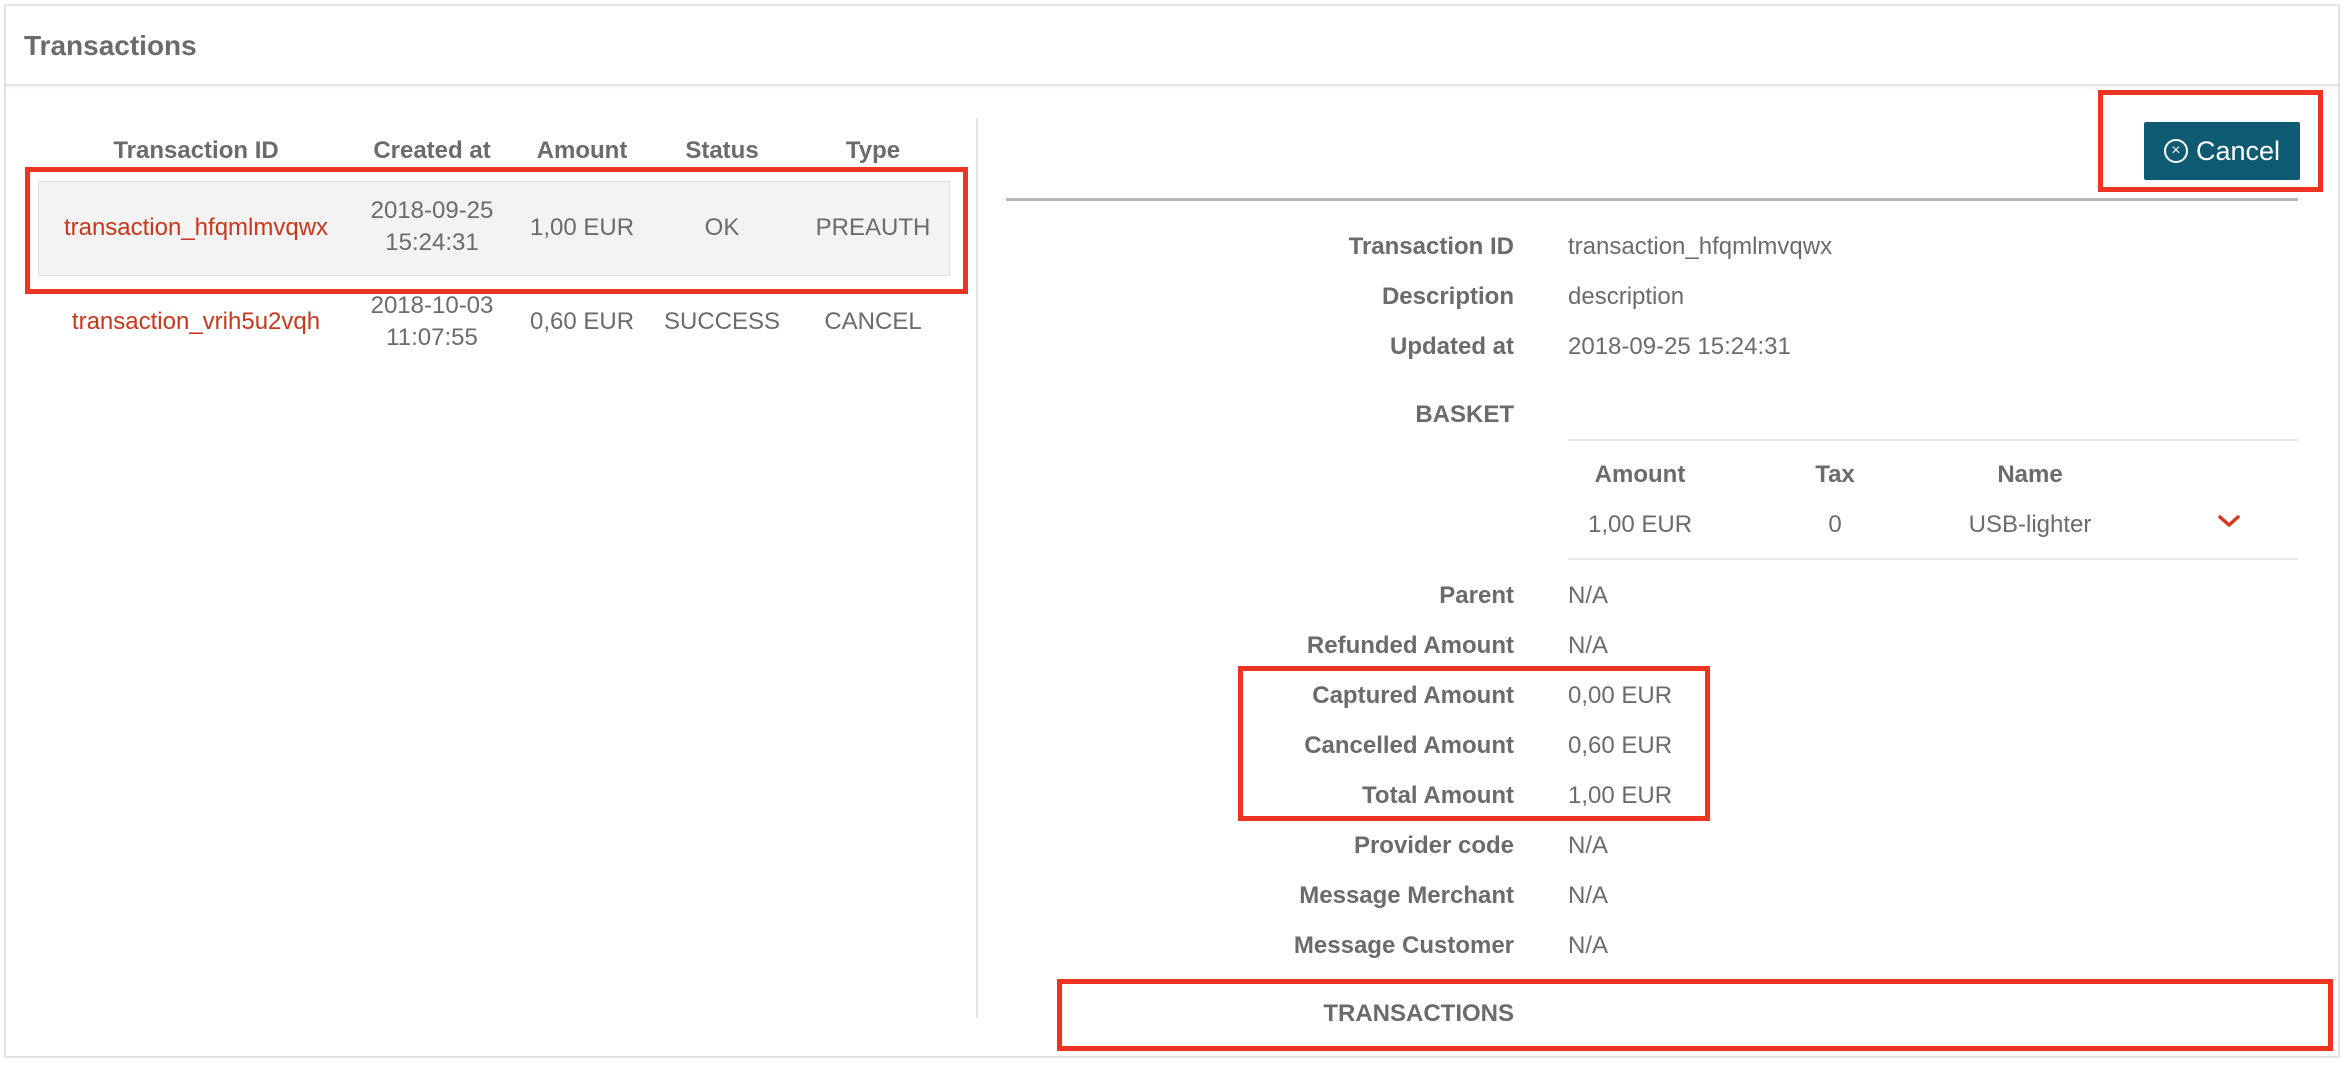 The width and height of the screenshot is (2346, 1066). I want to click on row-transaction-id: transaction_hfqmlmvqwx, so click(196, 228).